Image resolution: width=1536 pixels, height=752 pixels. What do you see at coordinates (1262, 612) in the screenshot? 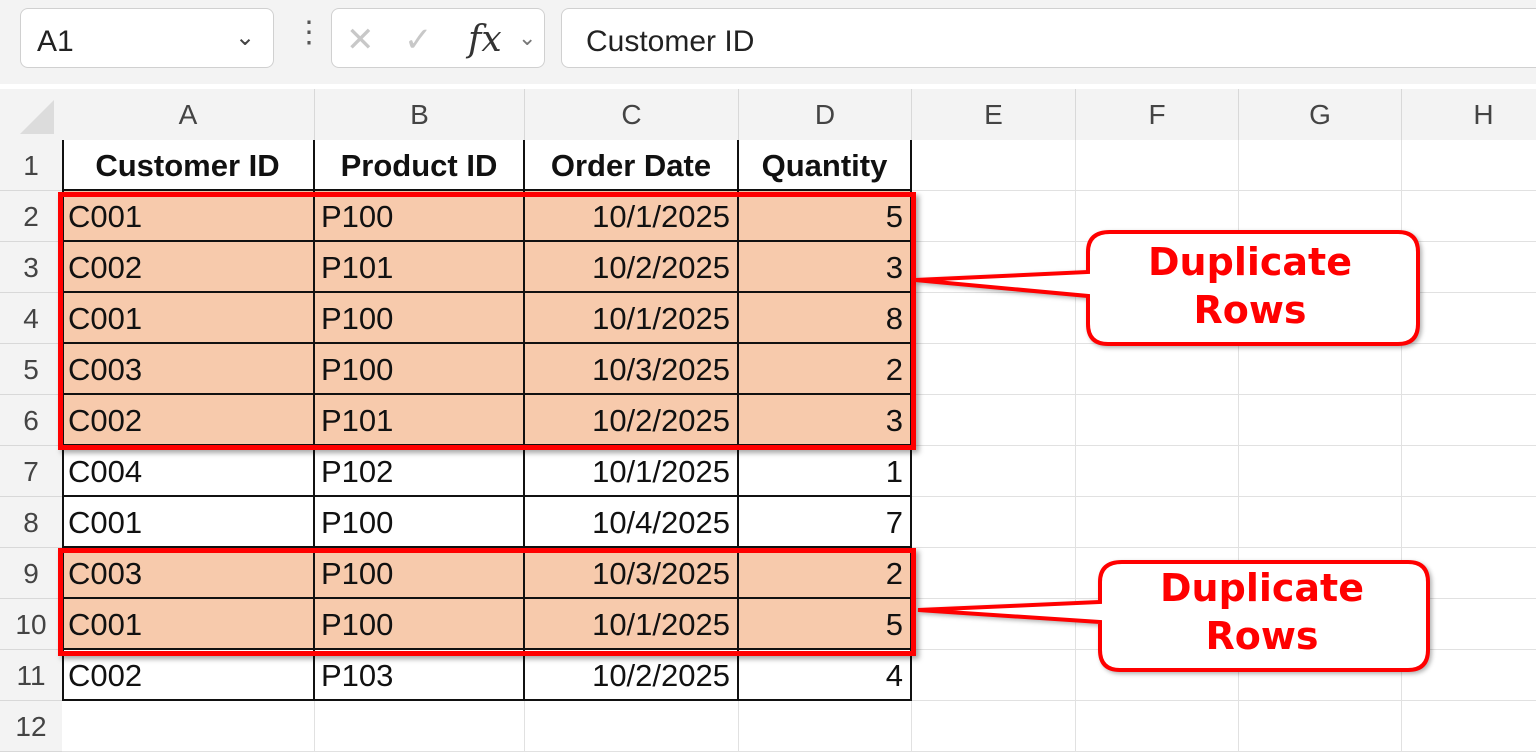
I see `duplicate-callout-2: Duplicate Rows` at bounding box center [1262, 612].